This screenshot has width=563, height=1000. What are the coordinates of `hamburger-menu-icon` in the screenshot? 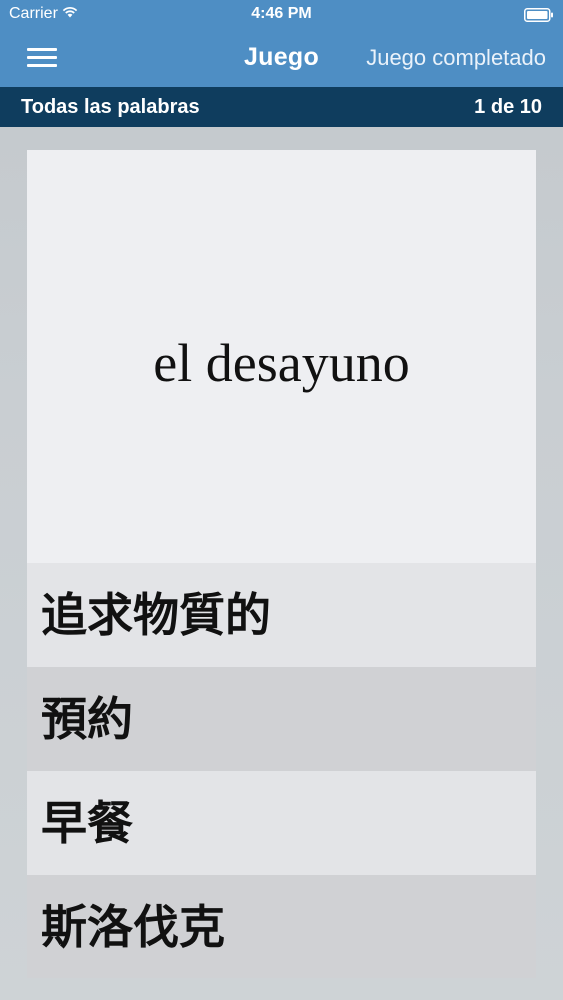 It's located at (42, 58).